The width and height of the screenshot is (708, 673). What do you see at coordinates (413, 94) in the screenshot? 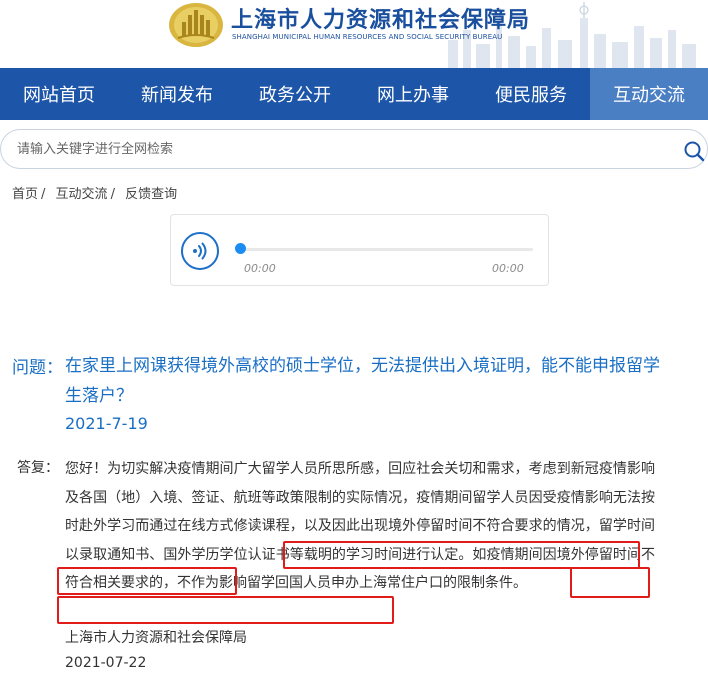
I see `nav-item-online-services: 网上办事` at bounding box center [413, 94].